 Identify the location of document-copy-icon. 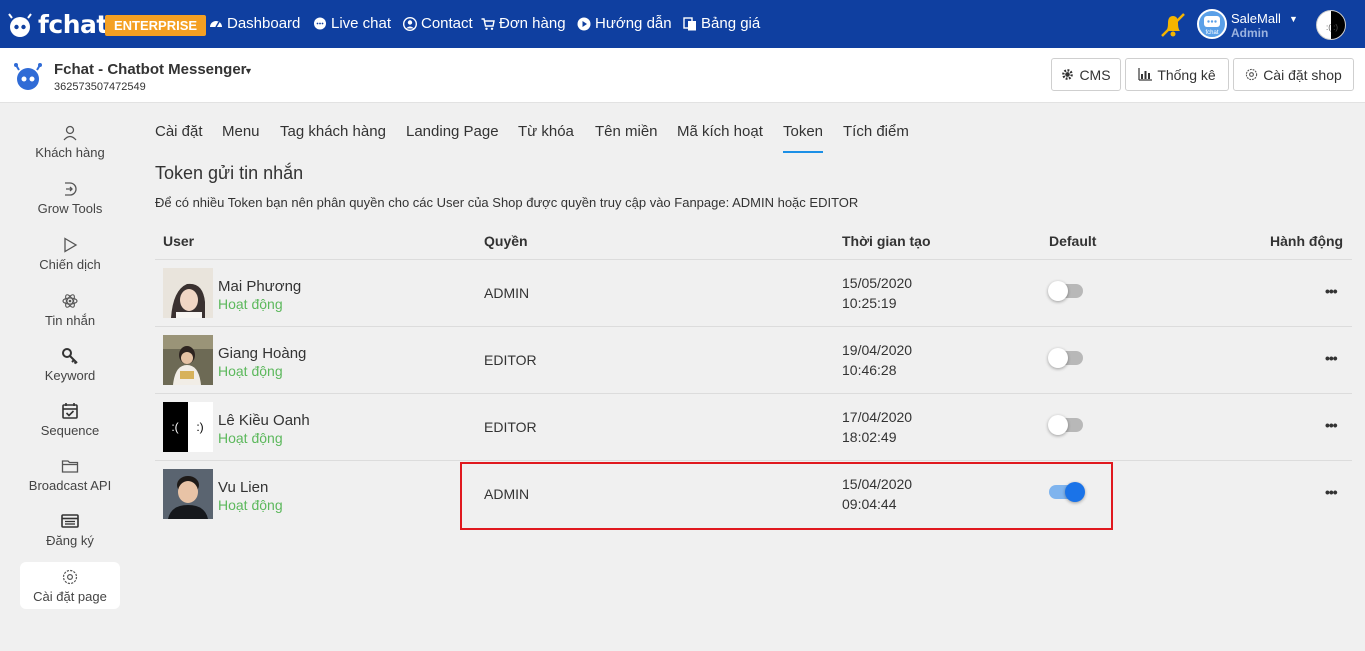
(689, 23).